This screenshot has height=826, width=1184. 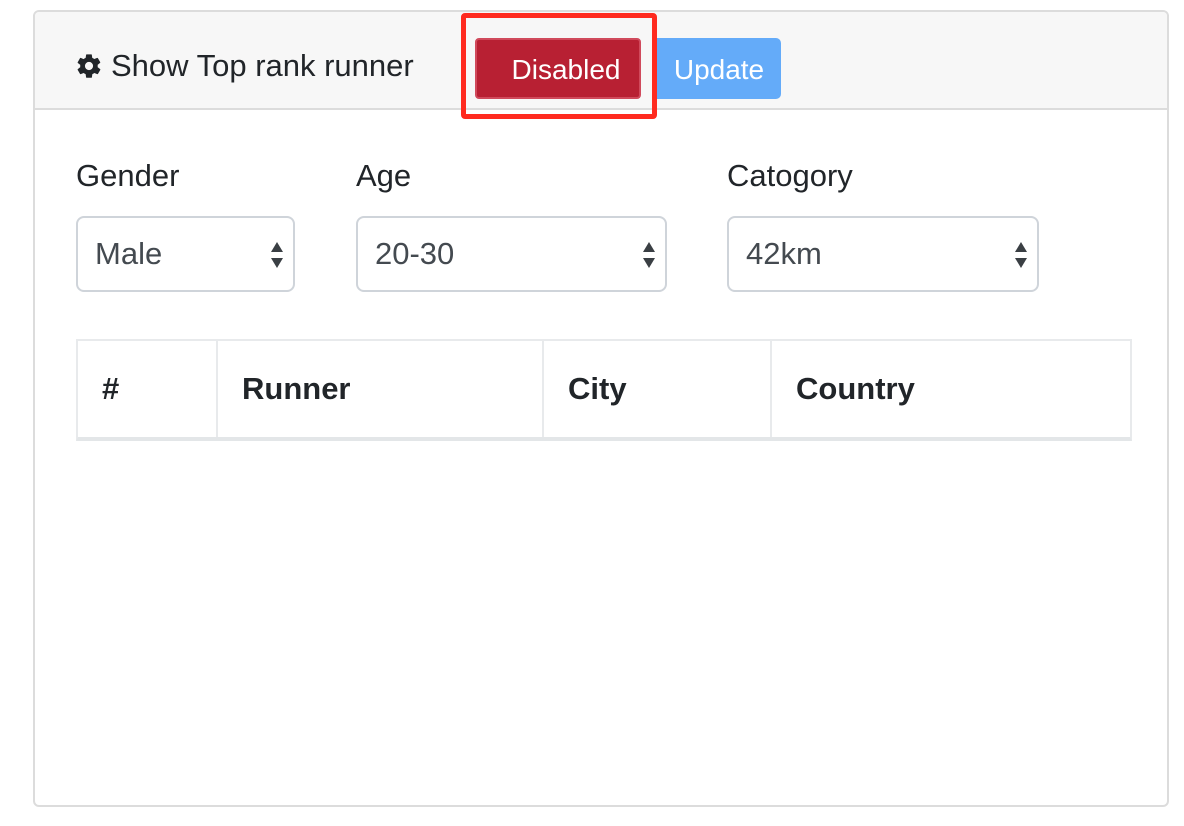 I want to click on gender-select: Male, so click(x=185, y=254).